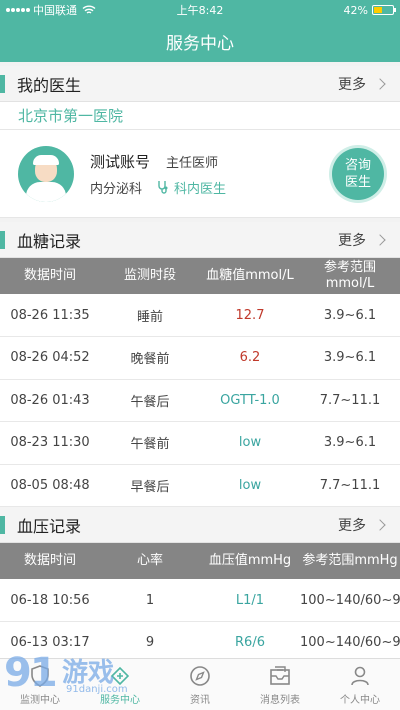  I want to click on my-doctor-more-button: 更多, so click(362, 84).